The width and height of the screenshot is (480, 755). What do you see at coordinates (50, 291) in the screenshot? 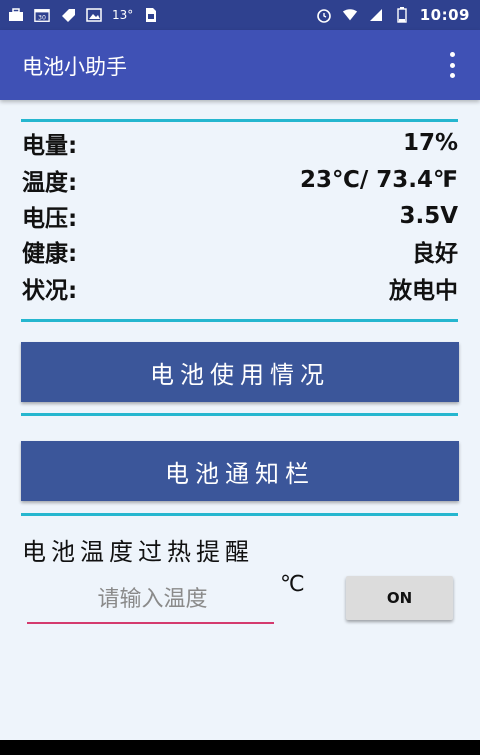
I see `info-label: 状况:` at bounding box center [50, 291].